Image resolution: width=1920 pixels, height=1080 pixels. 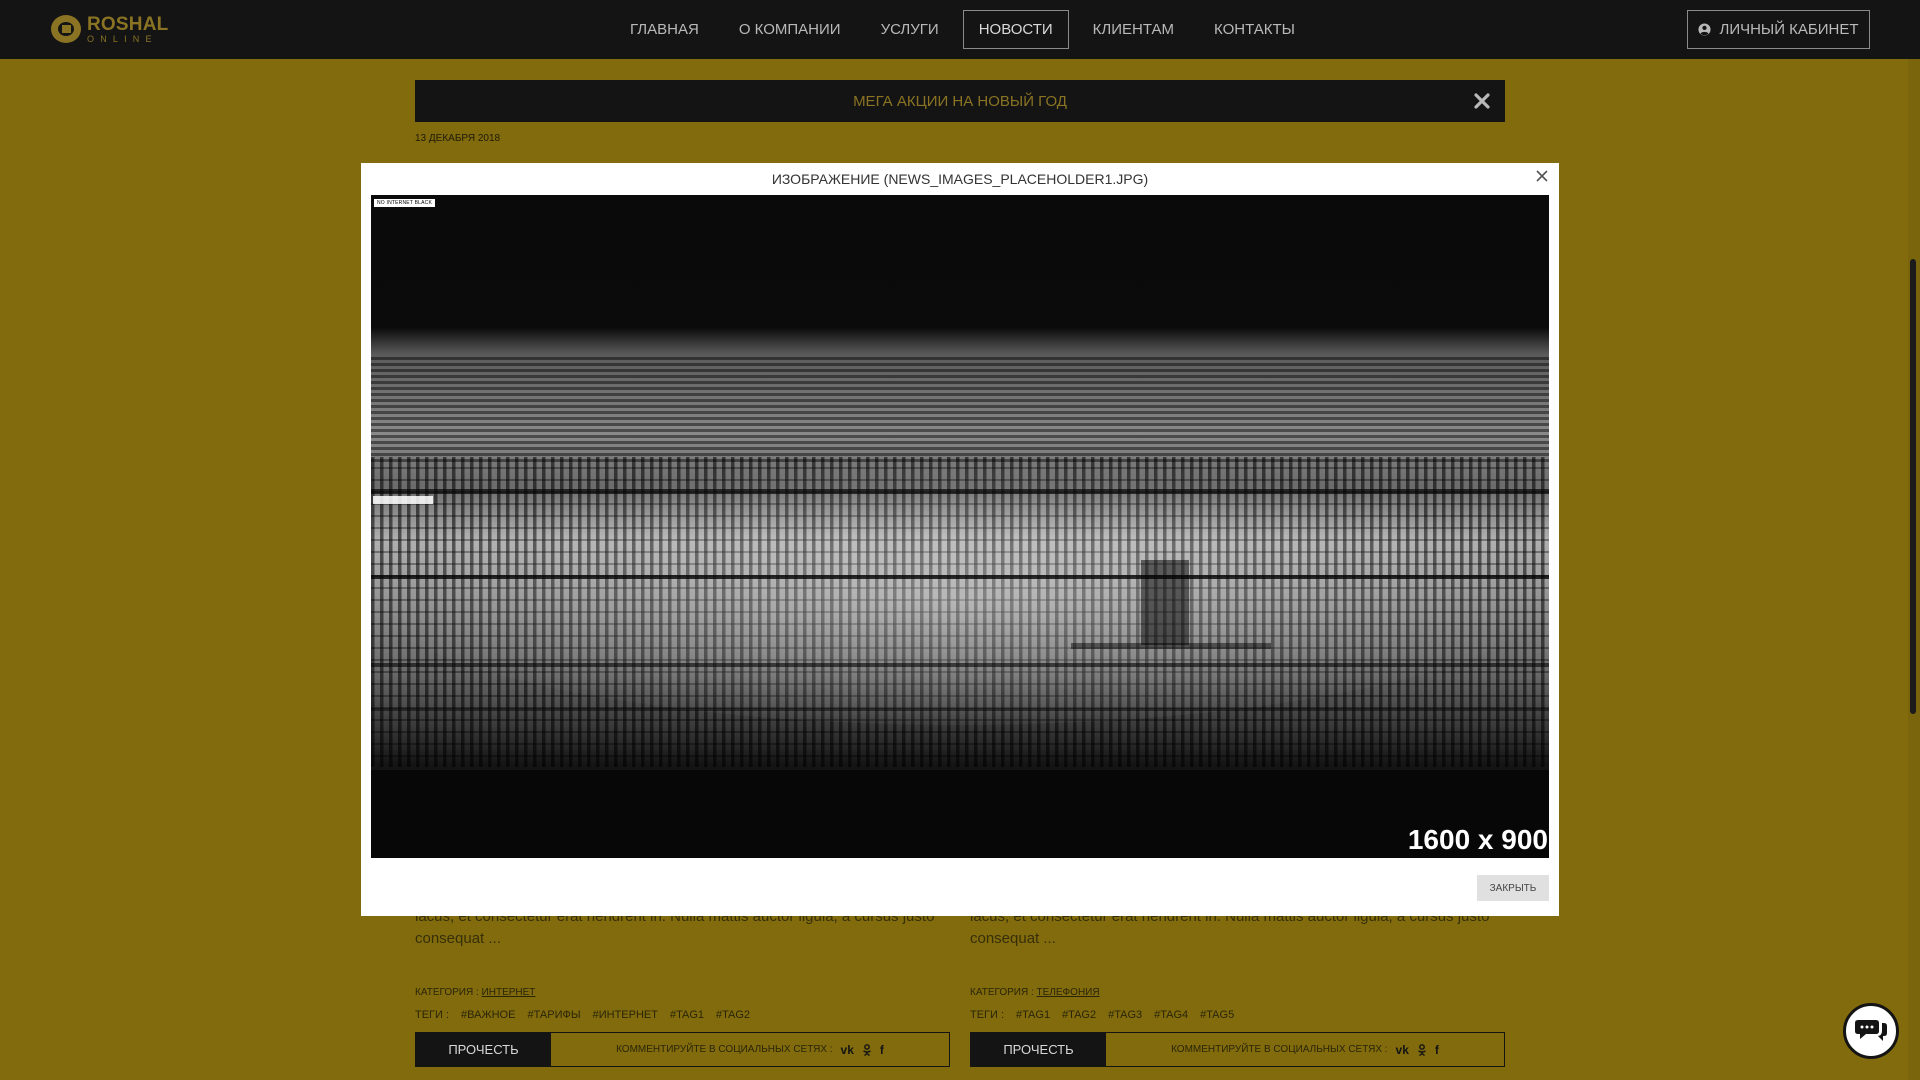 I want to click on logo-name: ROSHAL, so click(x=128, y=24).